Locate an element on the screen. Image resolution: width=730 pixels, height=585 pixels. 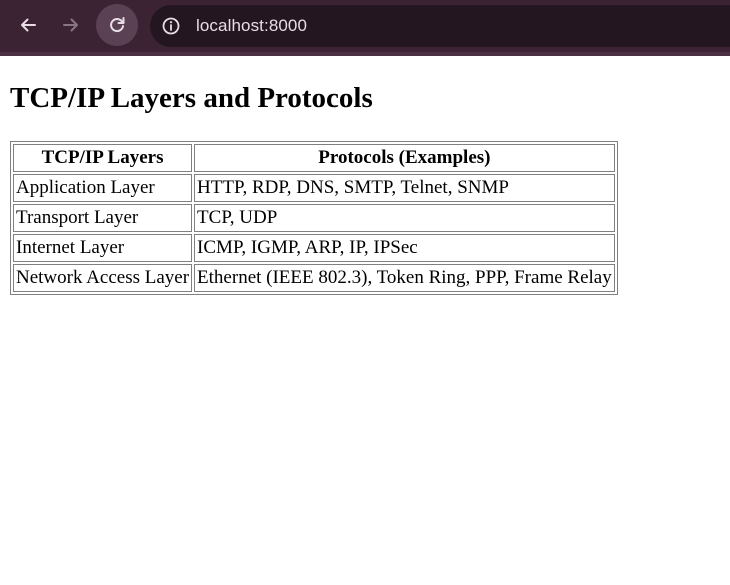
layer-cell: Network Access Layer is located at coordinates (103, 278).